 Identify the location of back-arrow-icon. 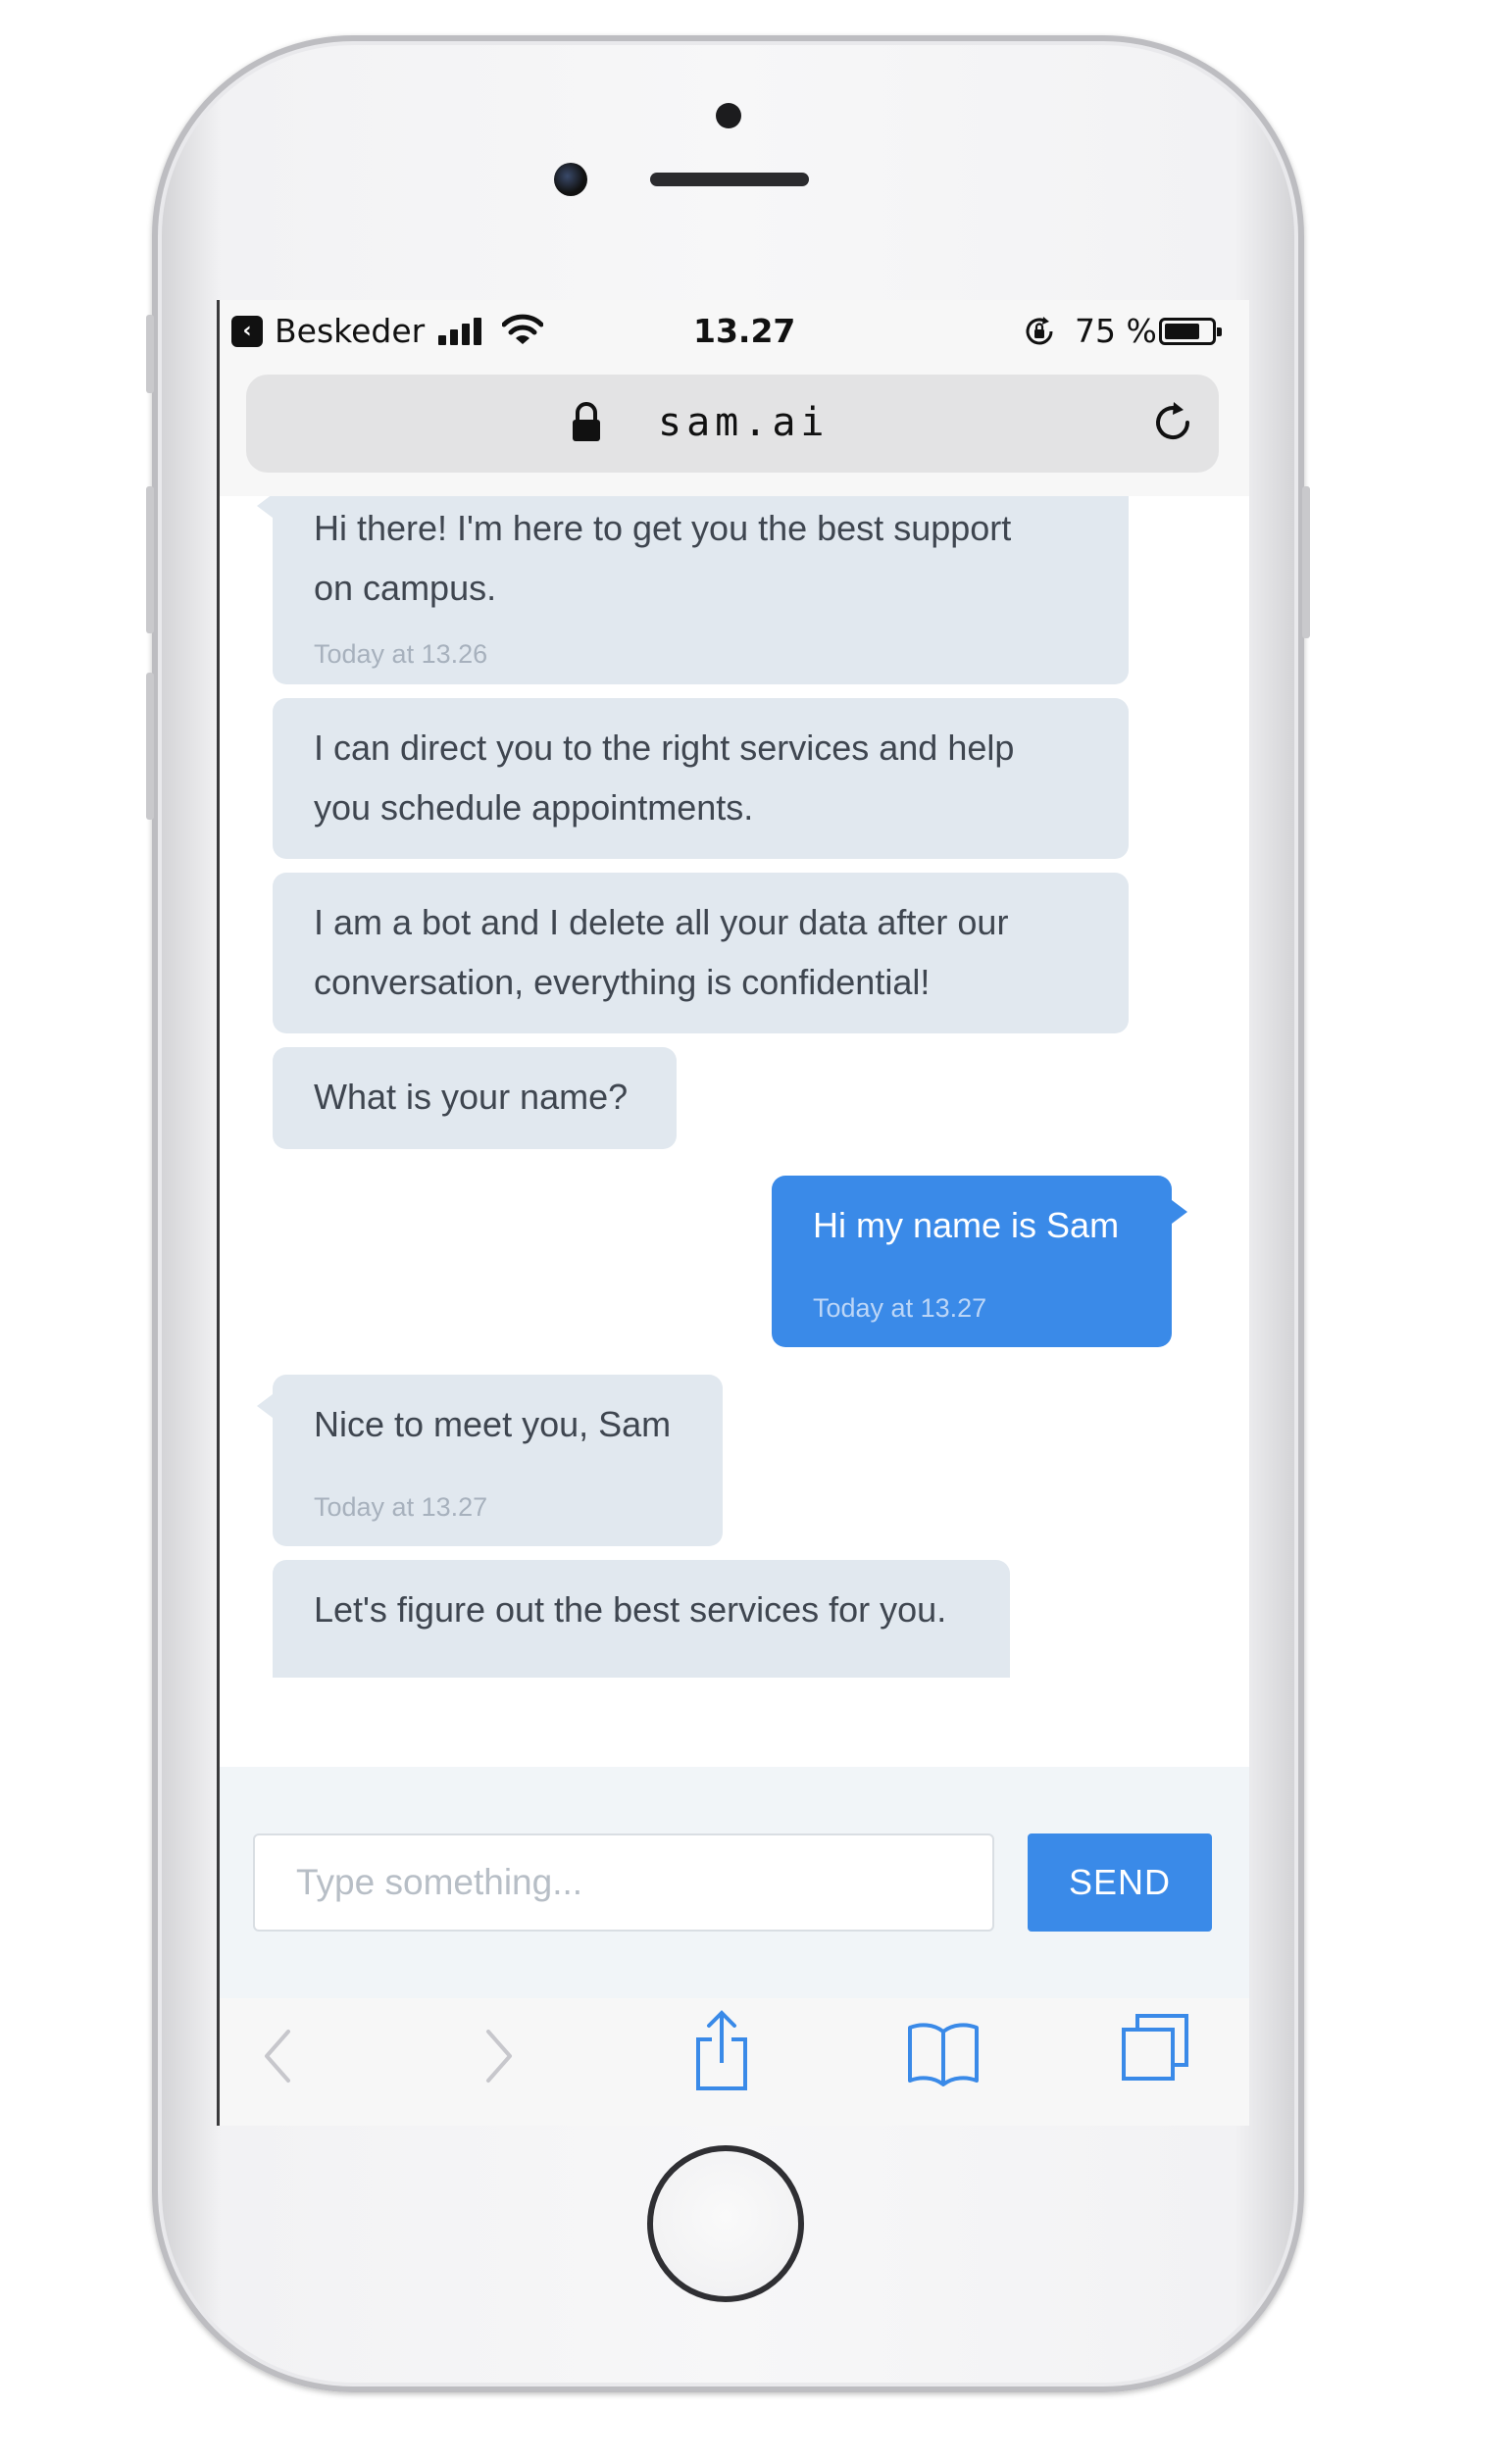
(278, 2056).